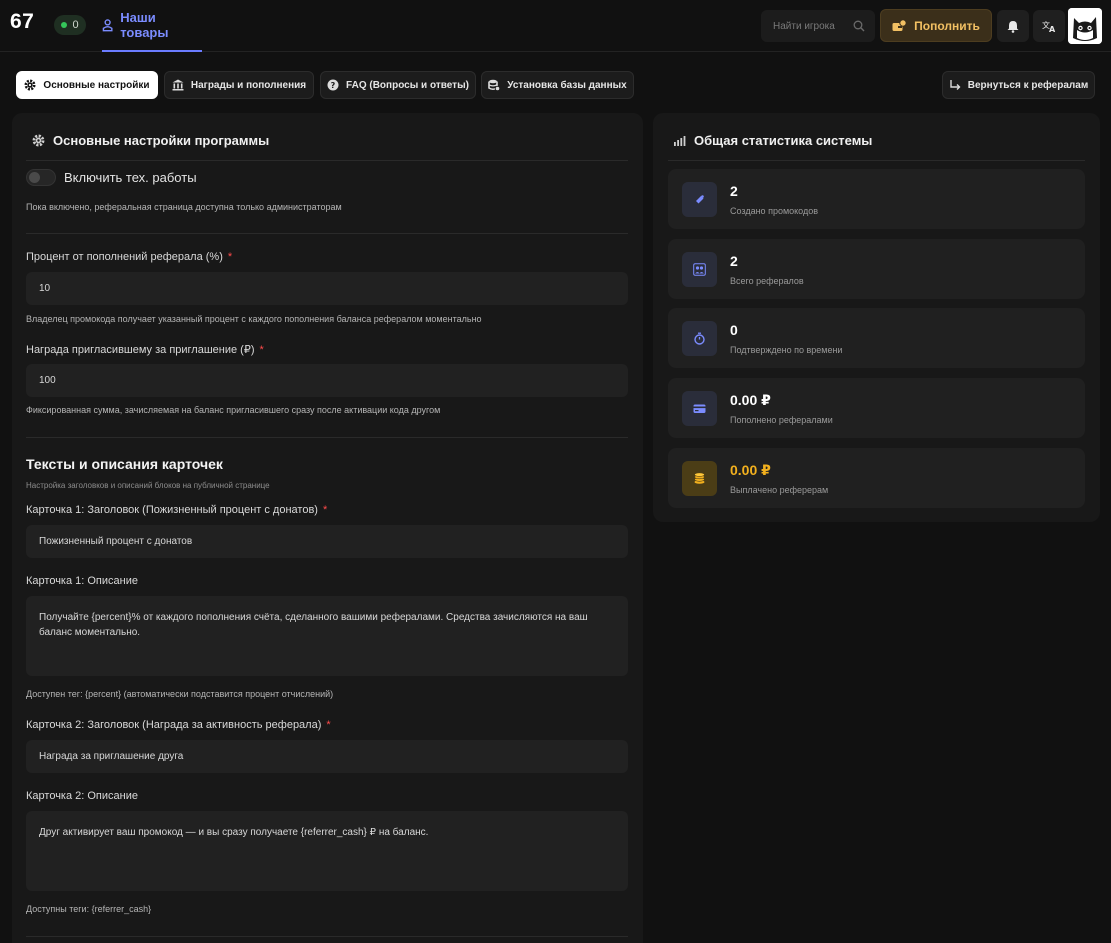 The image size is (1111, 943). Describe the element at coordinates (327, 288) in the screenshot. I see `percent-field: 10` at that location.